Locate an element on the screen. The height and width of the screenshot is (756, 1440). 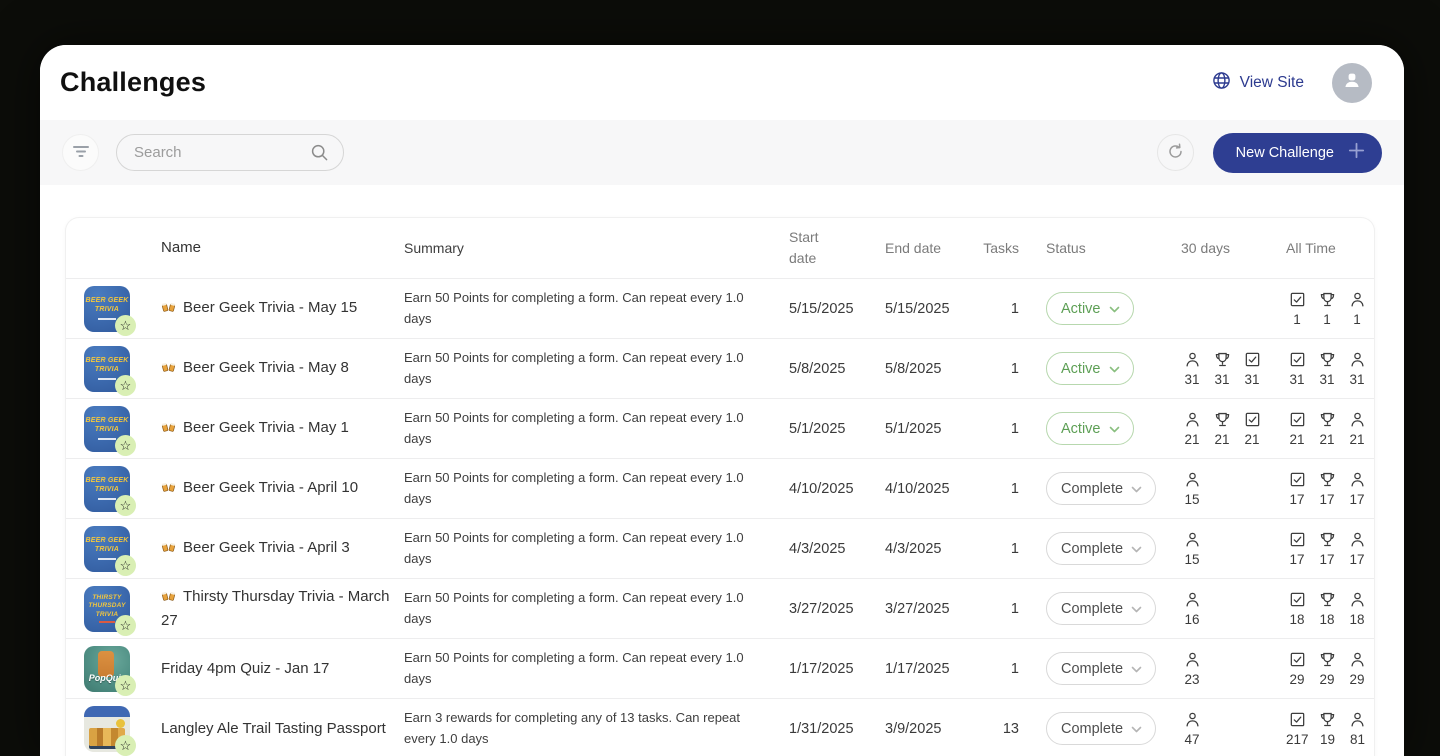
tasks-count: 13 is located at coordinates (1010, 728).